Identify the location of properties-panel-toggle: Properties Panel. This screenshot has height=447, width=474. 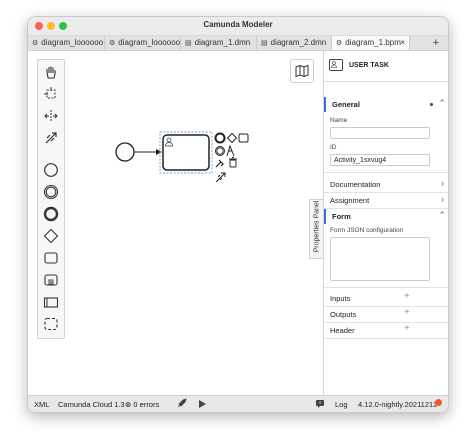
(316, 229).